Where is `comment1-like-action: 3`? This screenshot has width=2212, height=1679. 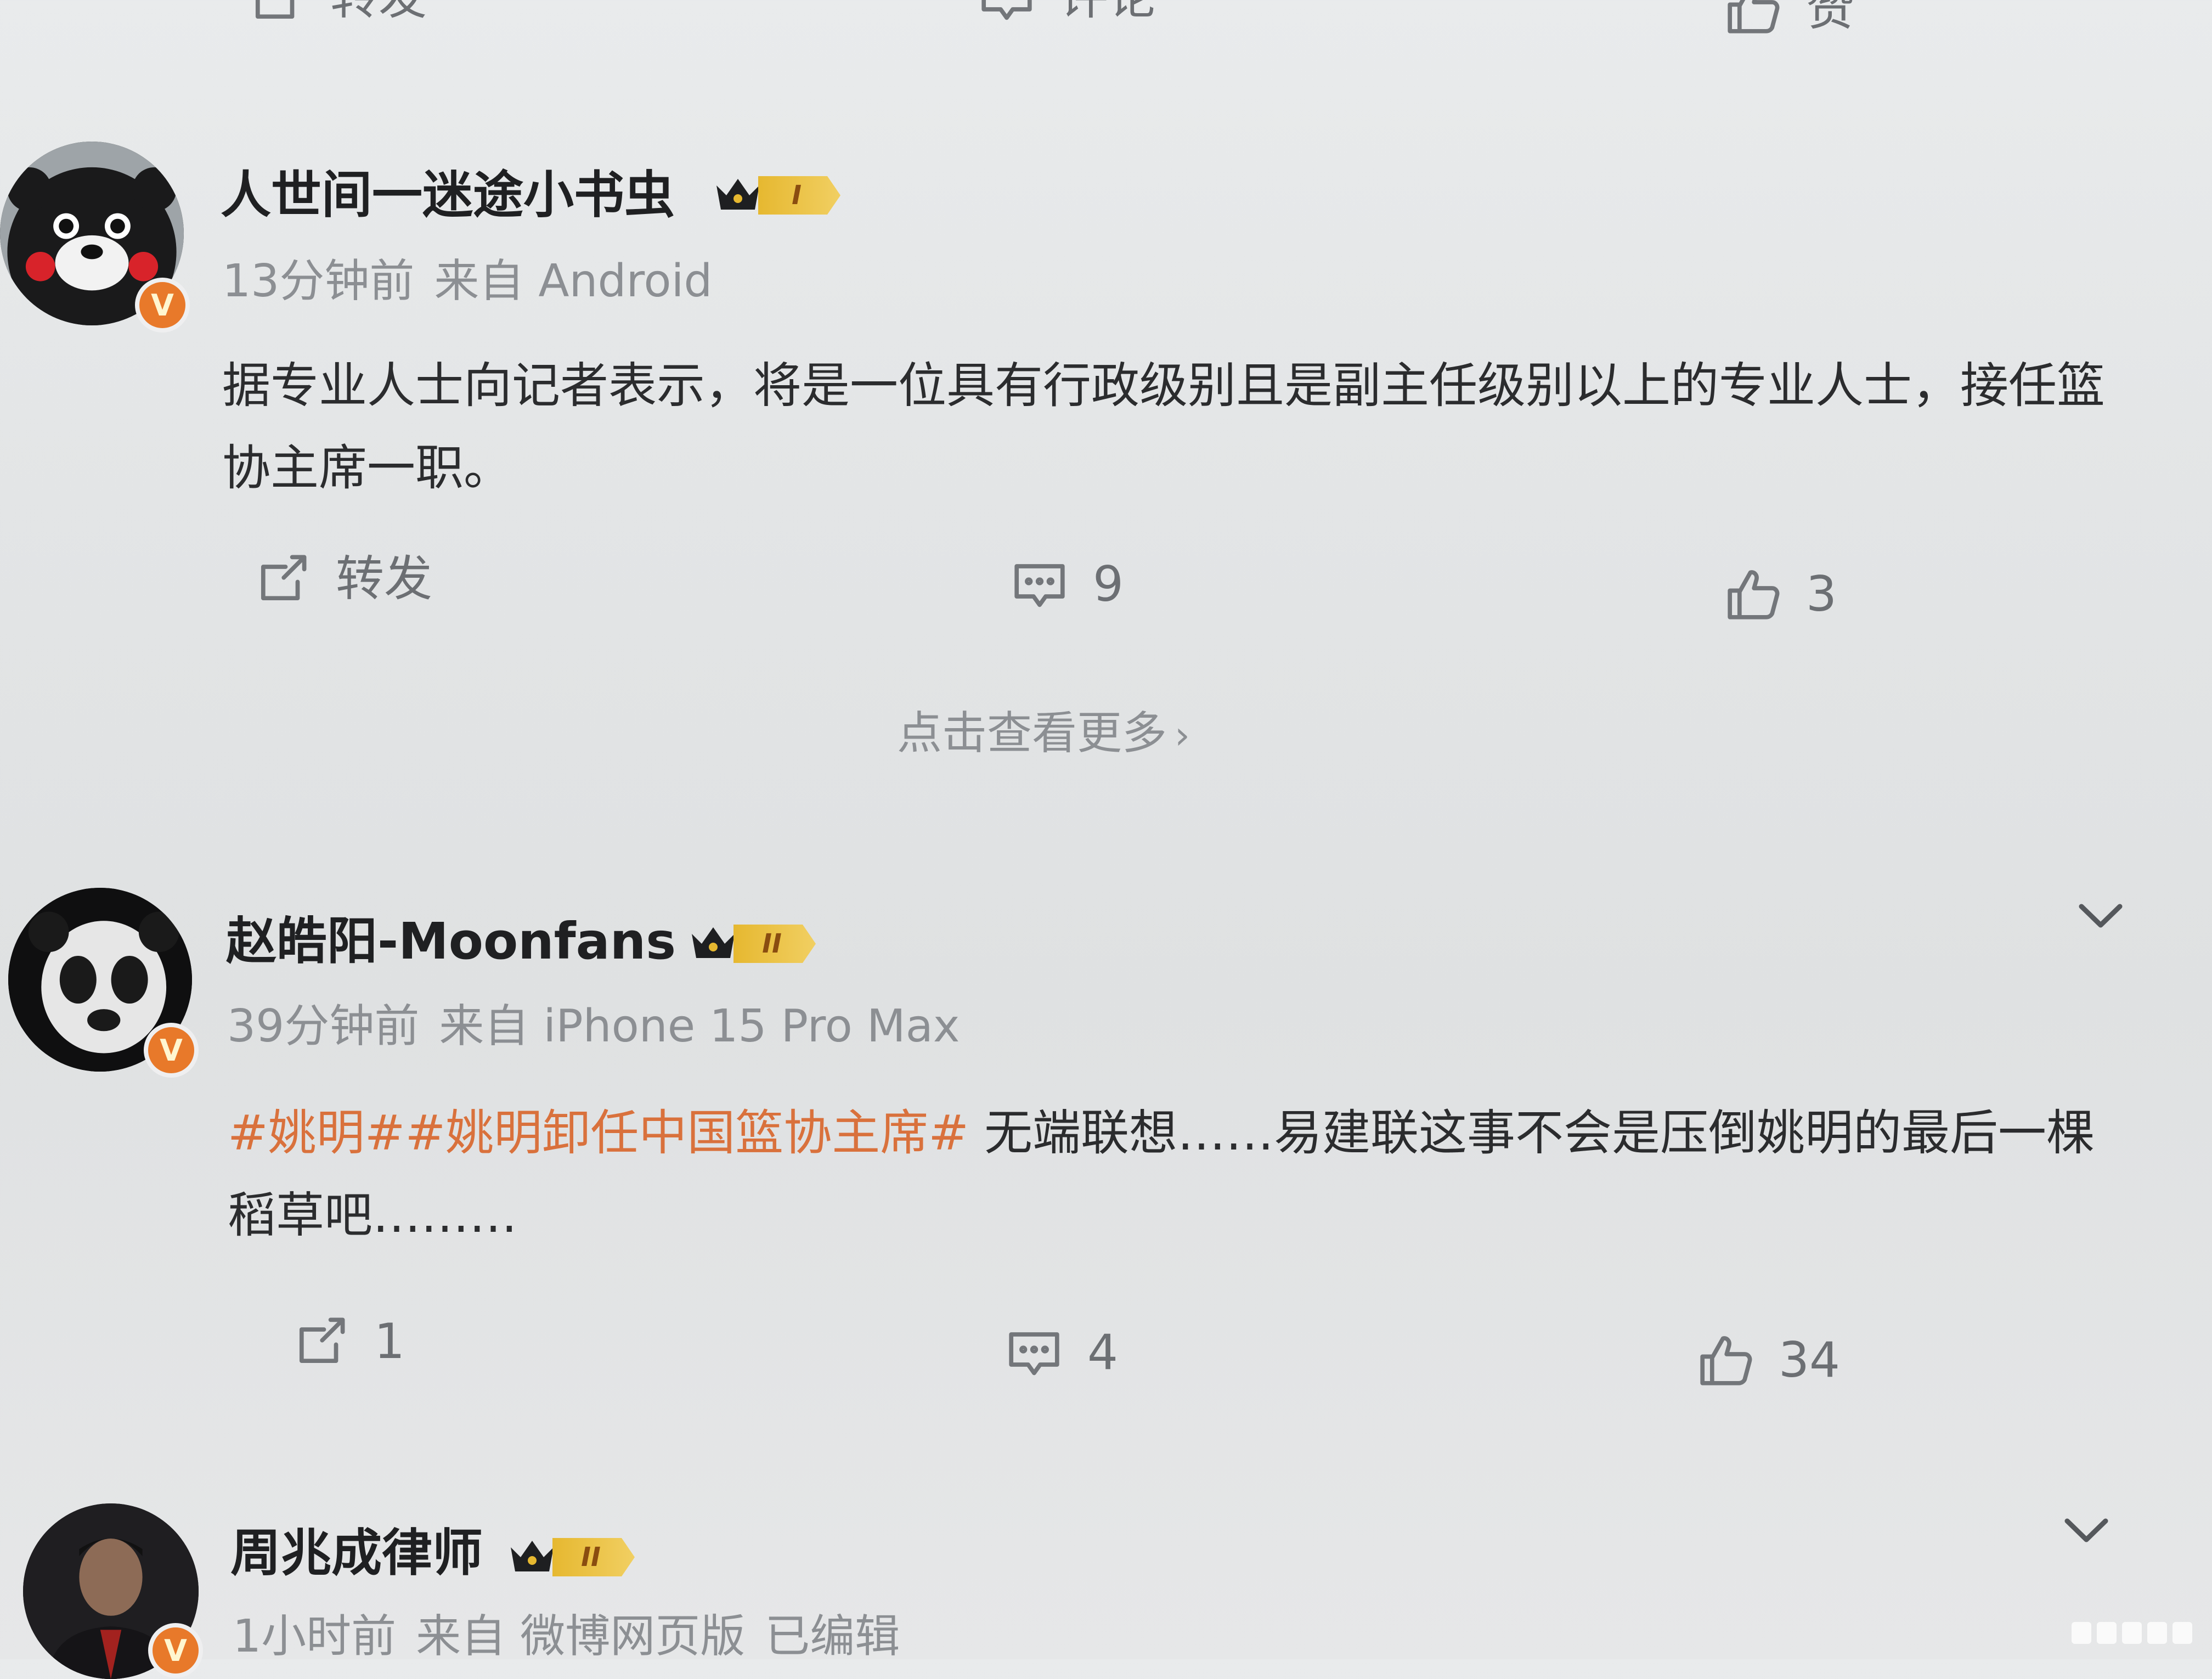 comment1-like-action: 3 is located at coordinates (1780, 594).